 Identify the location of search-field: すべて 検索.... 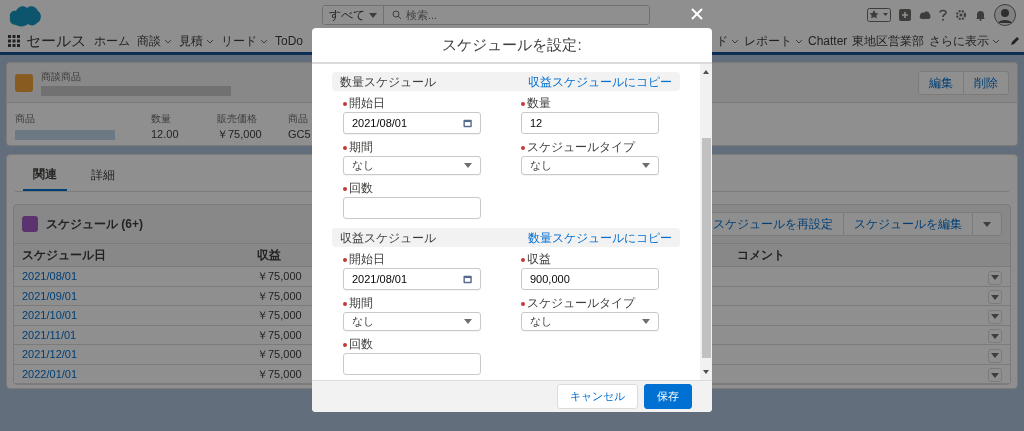
(486, 15).